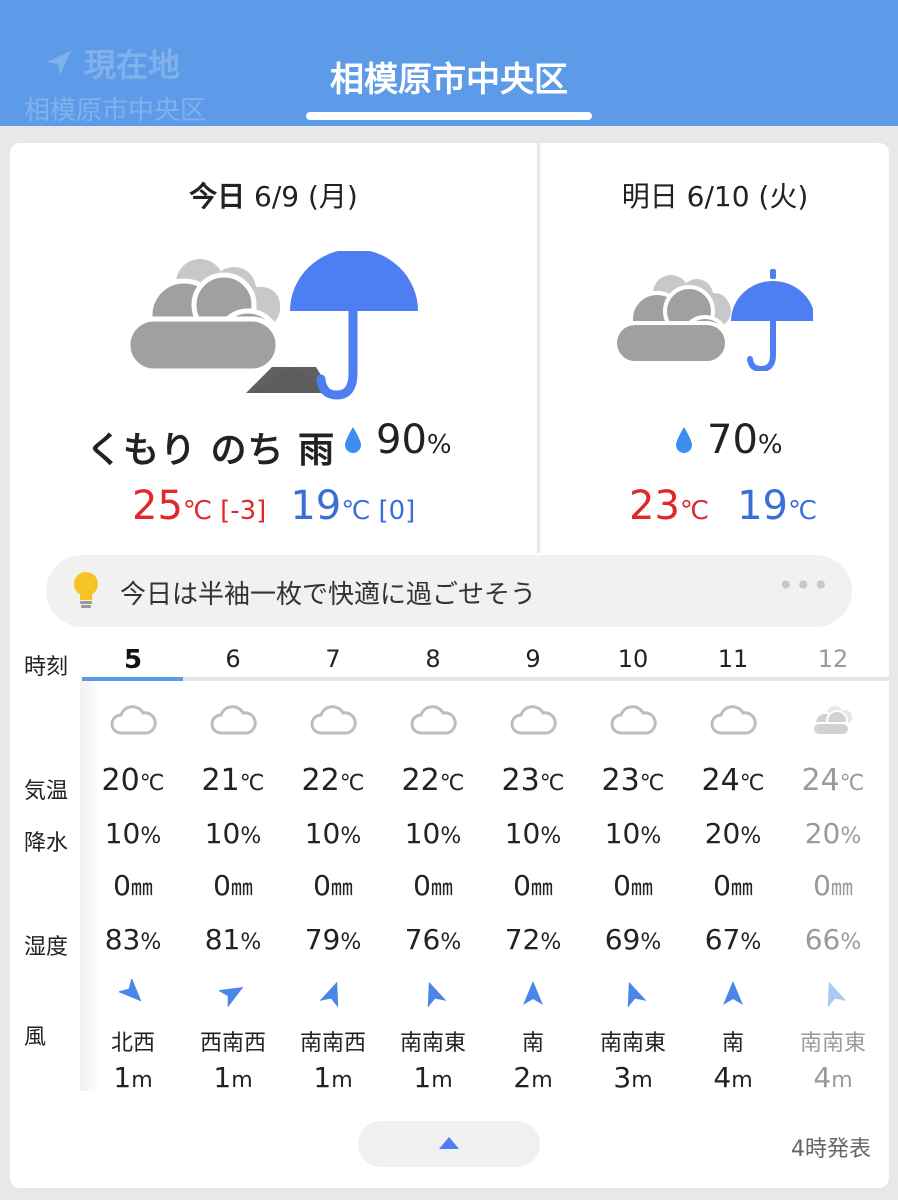  What do you see at coordinates (333, 939) in the screenshot?
I see `humidity-value: 79%` at bounding box center [333, 939].